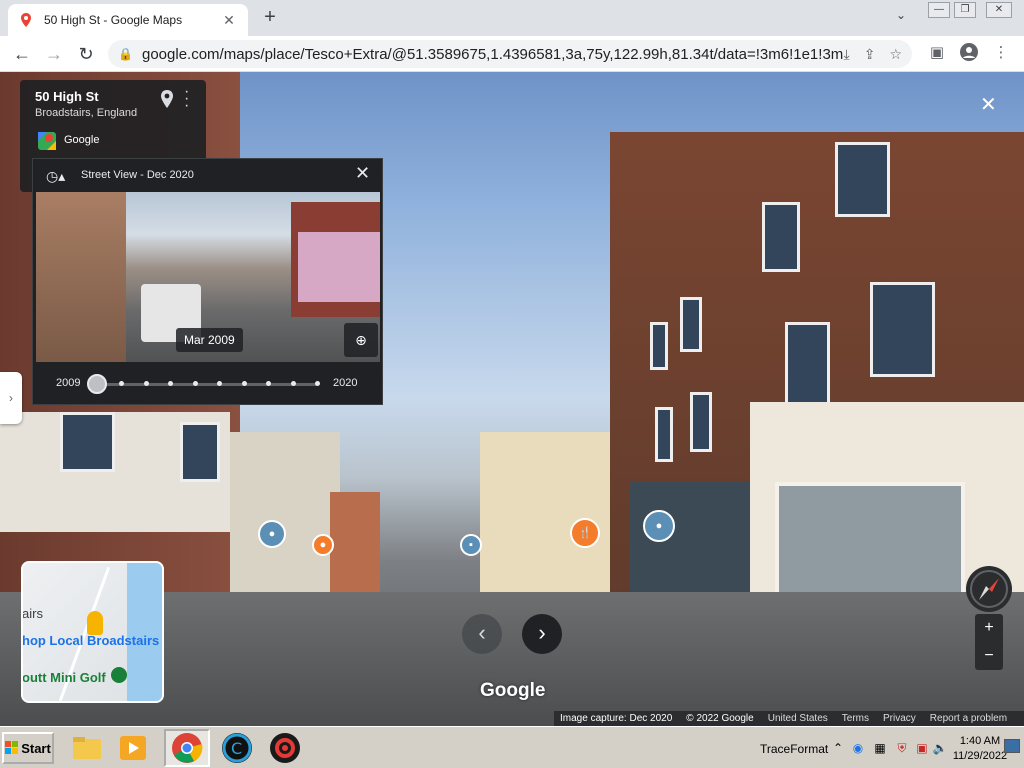 This screenshot has height=768, width=1024. I want to click on expand-panel-button: ›, so click(11, 398).